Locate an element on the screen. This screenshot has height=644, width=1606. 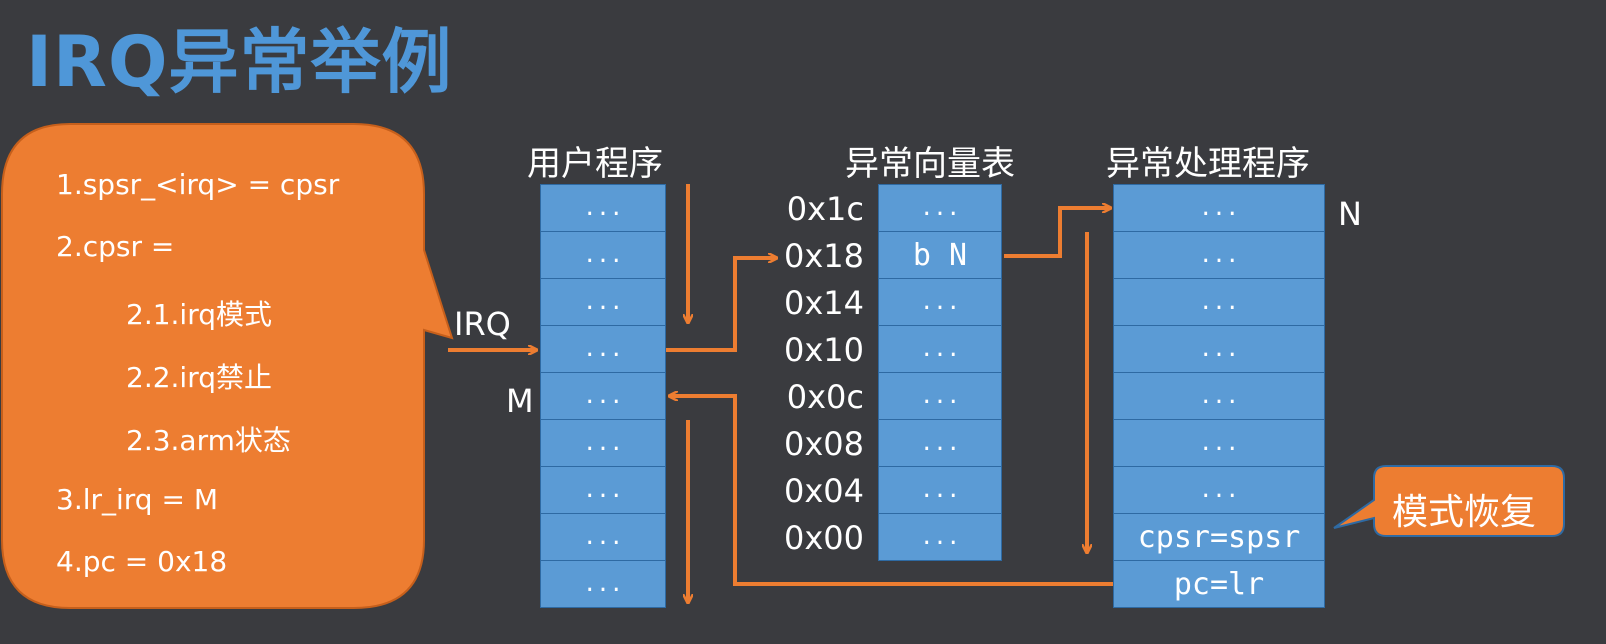
mode-restore-callout is located at coordinates (1449, 501).